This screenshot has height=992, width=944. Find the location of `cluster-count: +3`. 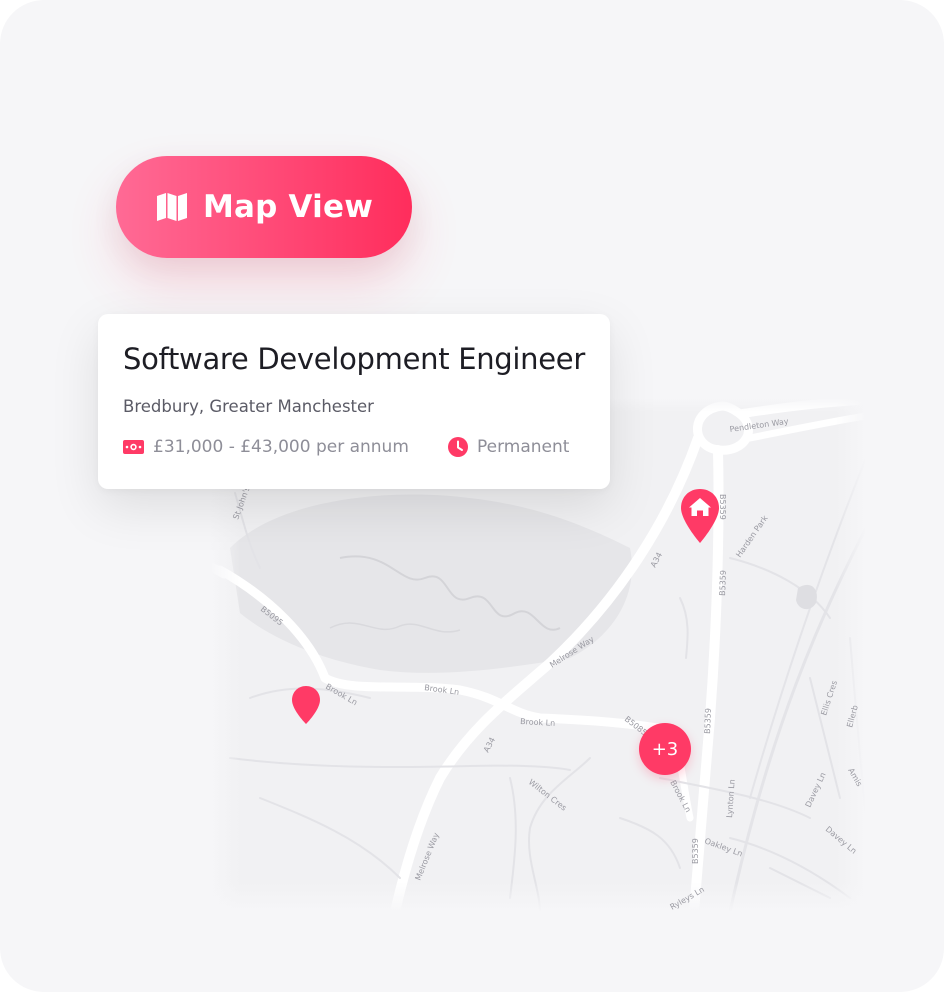

cluster-count: +3 is located at coordinates (665, 749).